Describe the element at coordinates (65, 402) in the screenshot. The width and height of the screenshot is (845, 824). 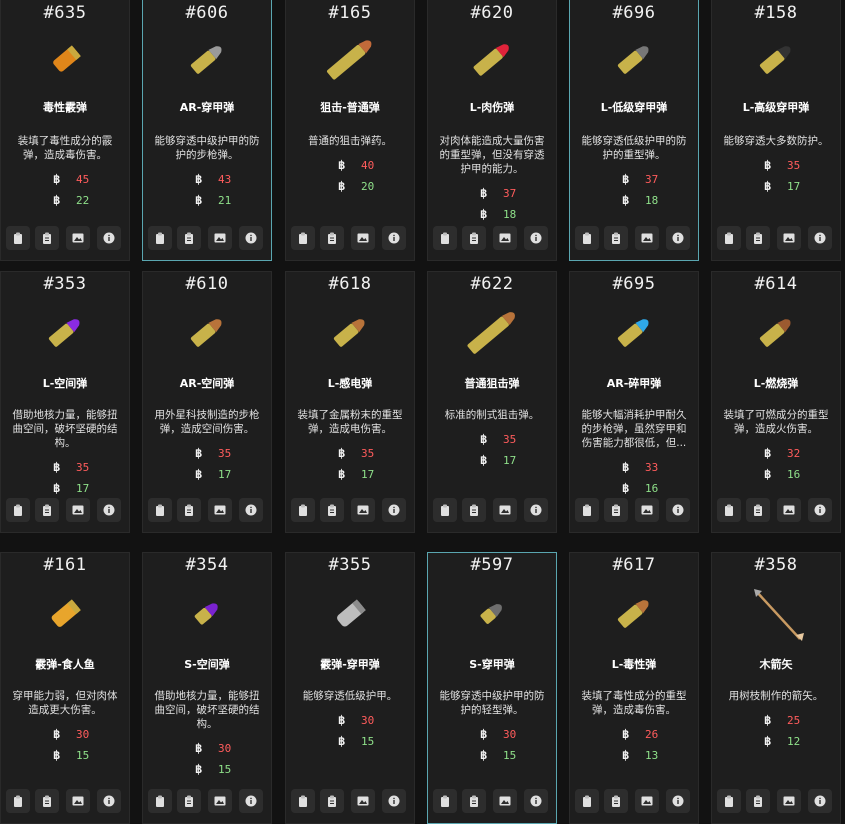
I see `ammo-card: #353 L-空间弹 借助地核力量，能够扭曲空间，破坏坚硬的结构。 ฿ 35 ฿ 17` at that location.